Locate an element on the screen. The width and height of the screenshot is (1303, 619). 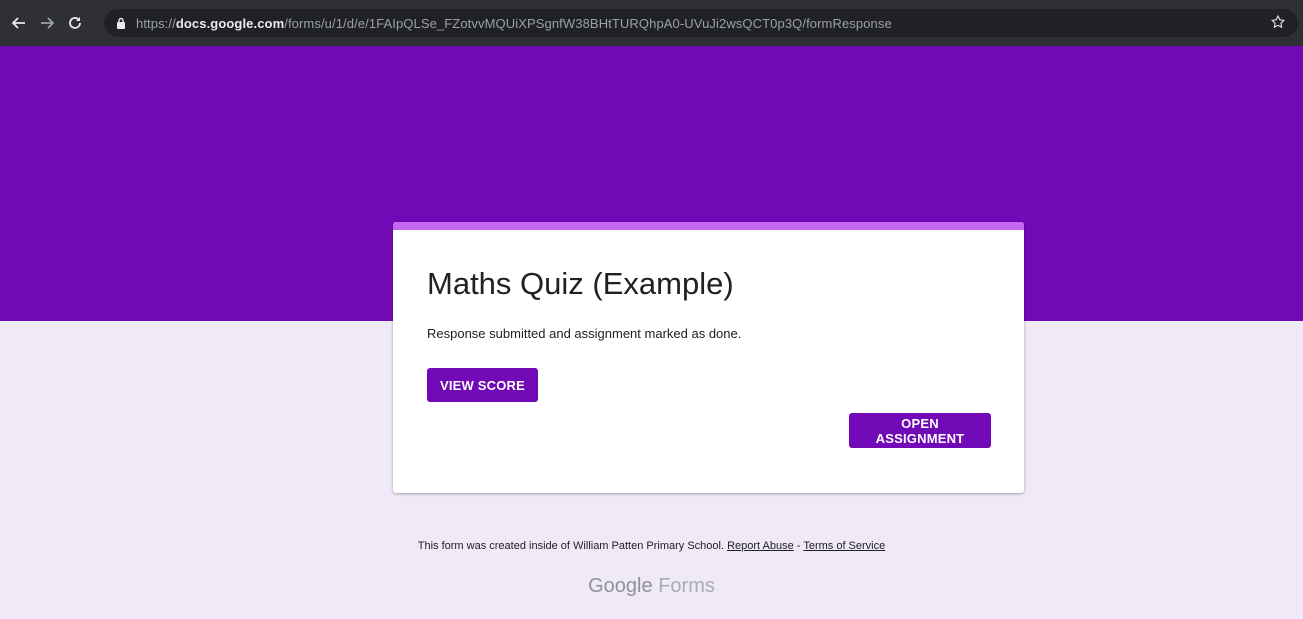
forward-button is located at coordinates (47, 23).